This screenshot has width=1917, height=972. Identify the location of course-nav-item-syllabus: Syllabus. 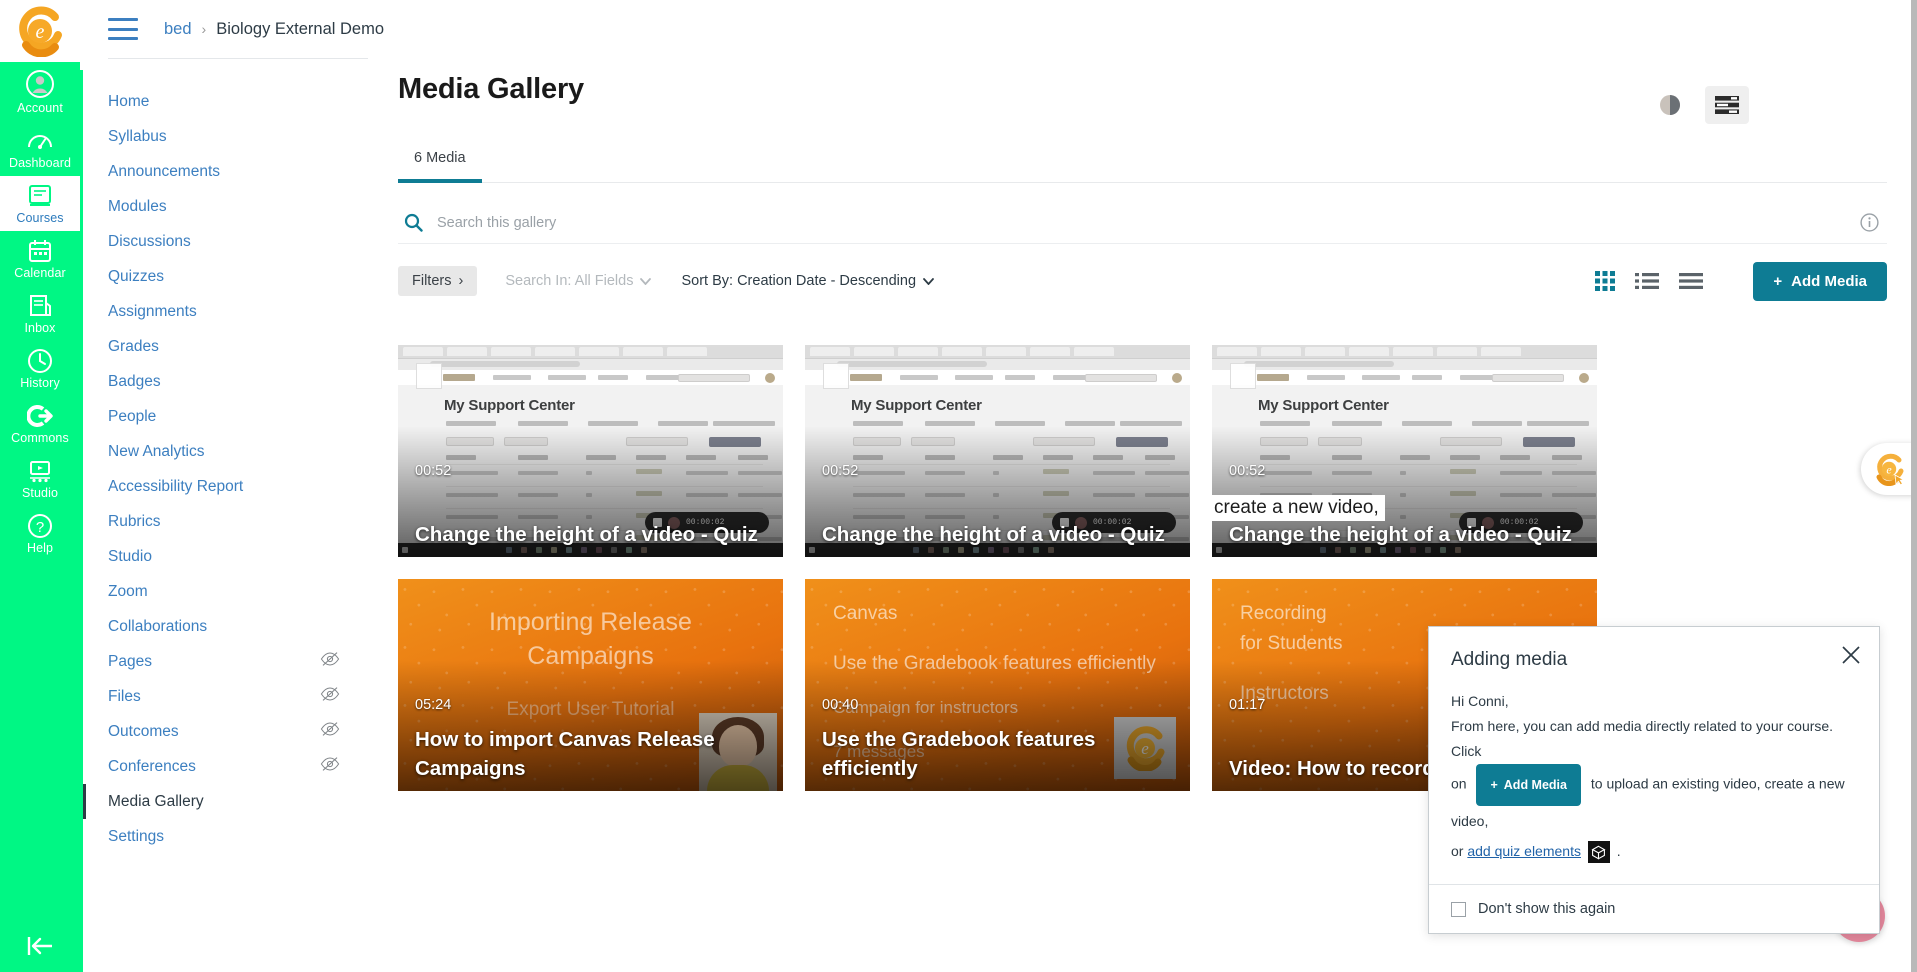
(225, 136).